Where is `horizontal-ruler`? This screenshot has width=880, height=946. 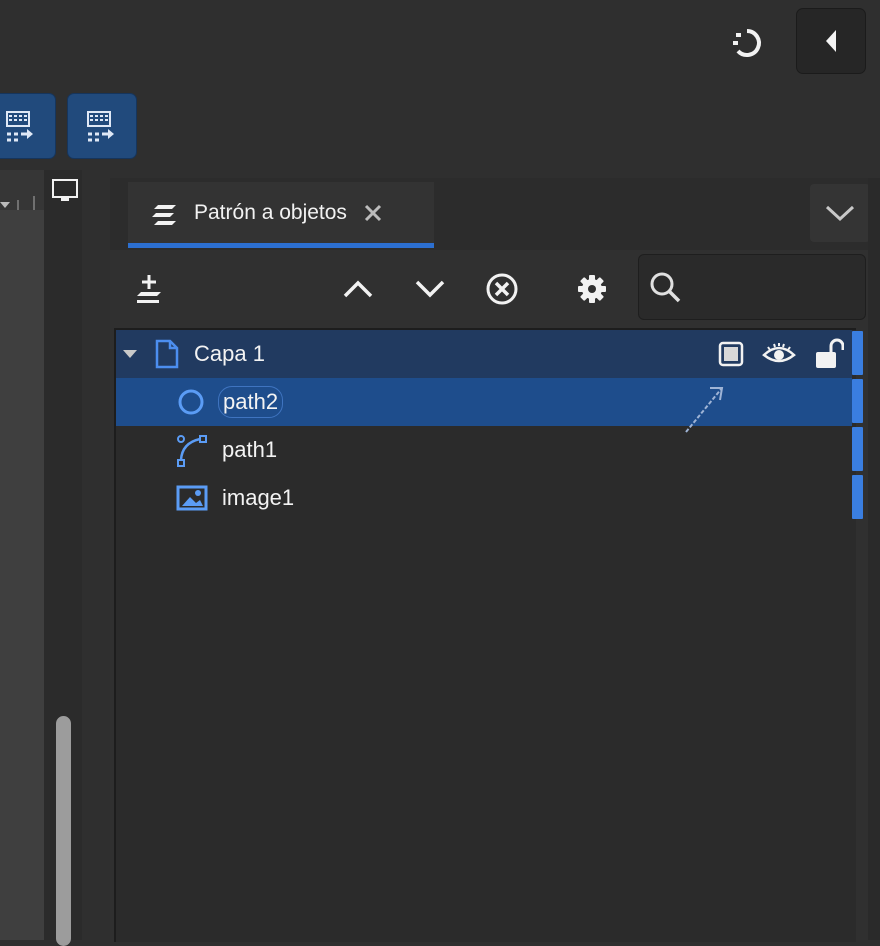 horizontal-ruler is located at coordinates (22, 190).